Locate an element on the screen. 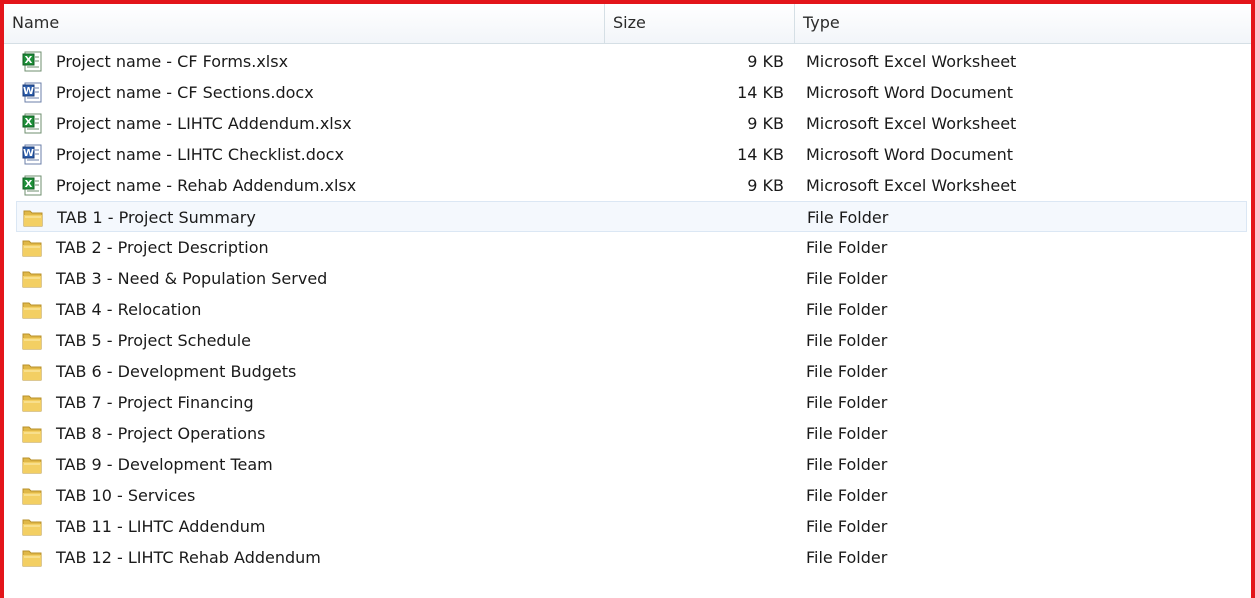 The width and height of the screenshot is (1255, 598). column-header-size: Size is located at coordinates (699, 23).